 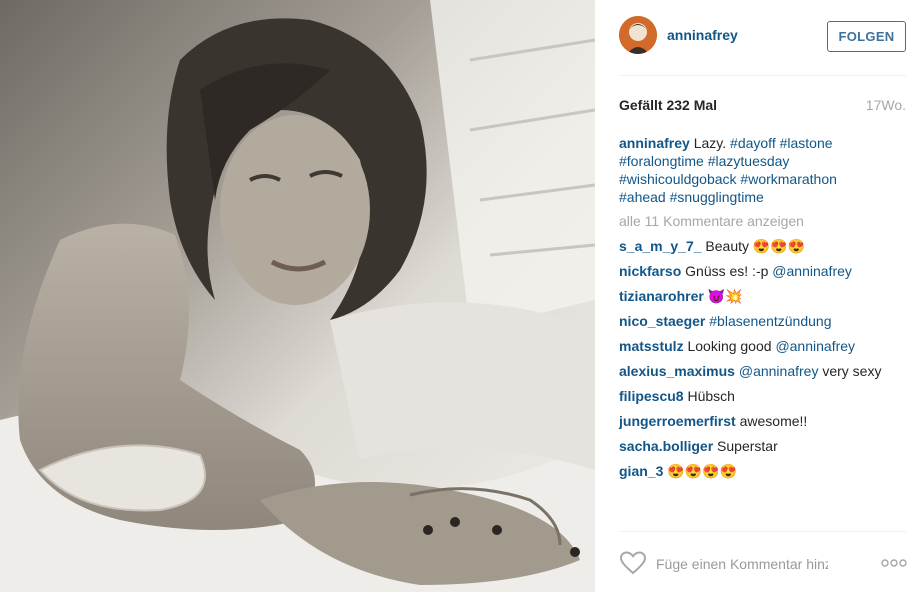 What do you see at coordinates (755, 38) in the screenshot?
I see `post-header: anninafrey FOLGEN` at bounding box center [755, 38].